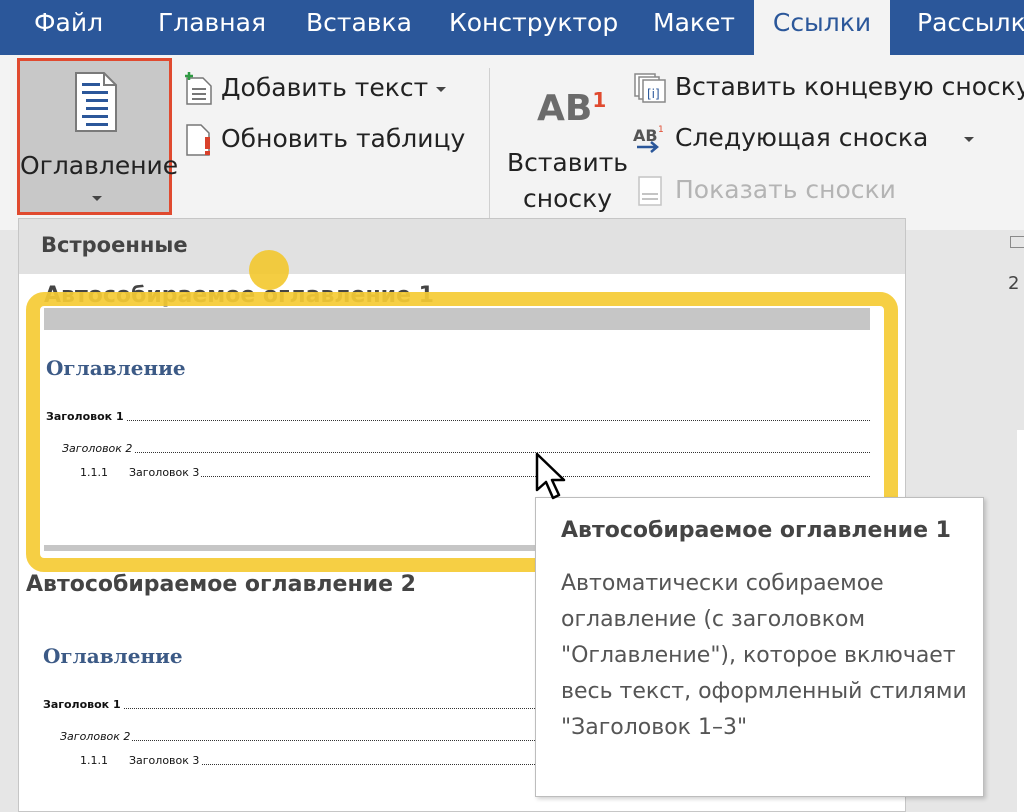  I want to click on next-footnote-icon: AB 1, so click(648, 139).